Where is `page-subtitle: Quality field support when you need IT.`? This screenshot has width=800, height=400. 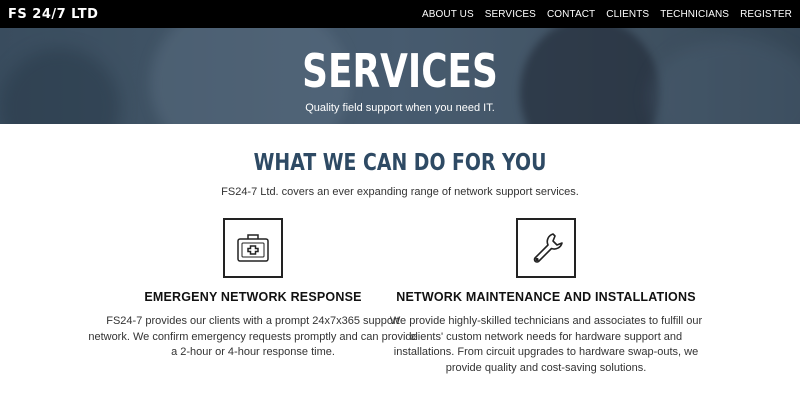
page-subtitle: Quality field support when you need IT. is located at coordinates (400, 108).